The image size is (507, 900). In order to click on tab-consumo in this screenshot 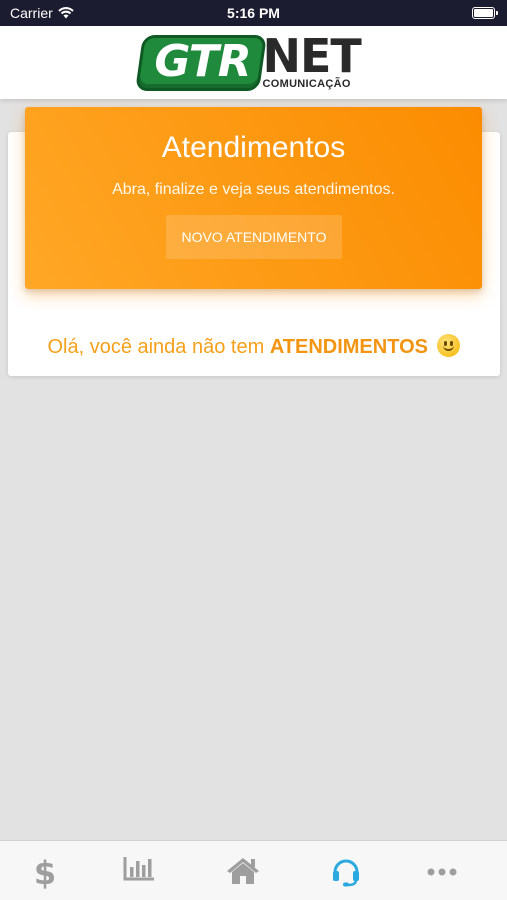, I will do `click(139, 873)`.